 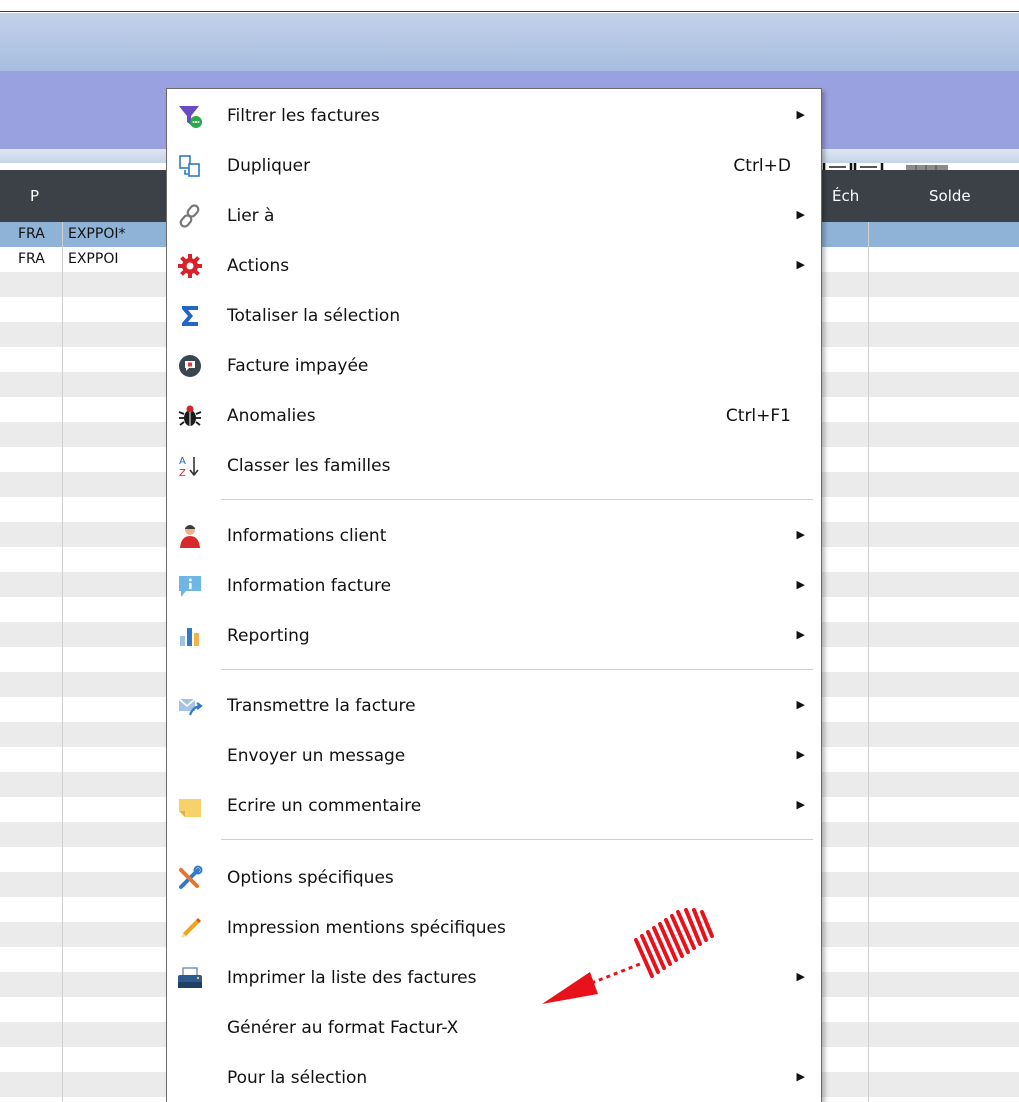 What do you see at coordinates (34, 196) in the screenshot?
I see `column-header-p: P` at bounding box center [34, 196].